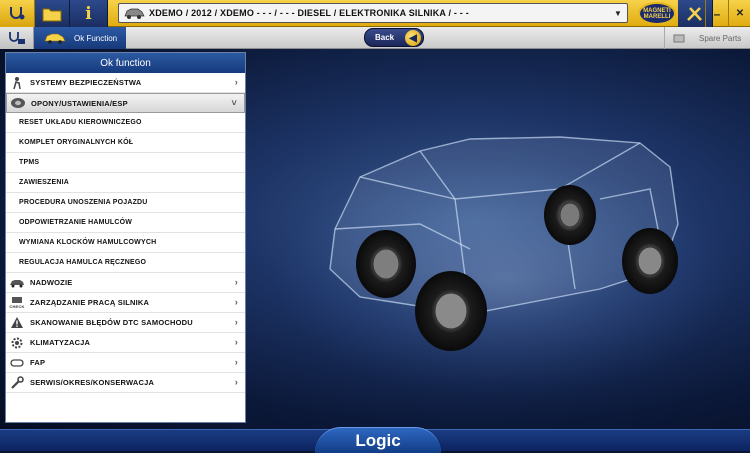 The height and width of the screenshot is (453, 750). Describe the element at coordinates (80, 38) in the screenshot. I see `tab-ok-function: Ok Function` at that location.